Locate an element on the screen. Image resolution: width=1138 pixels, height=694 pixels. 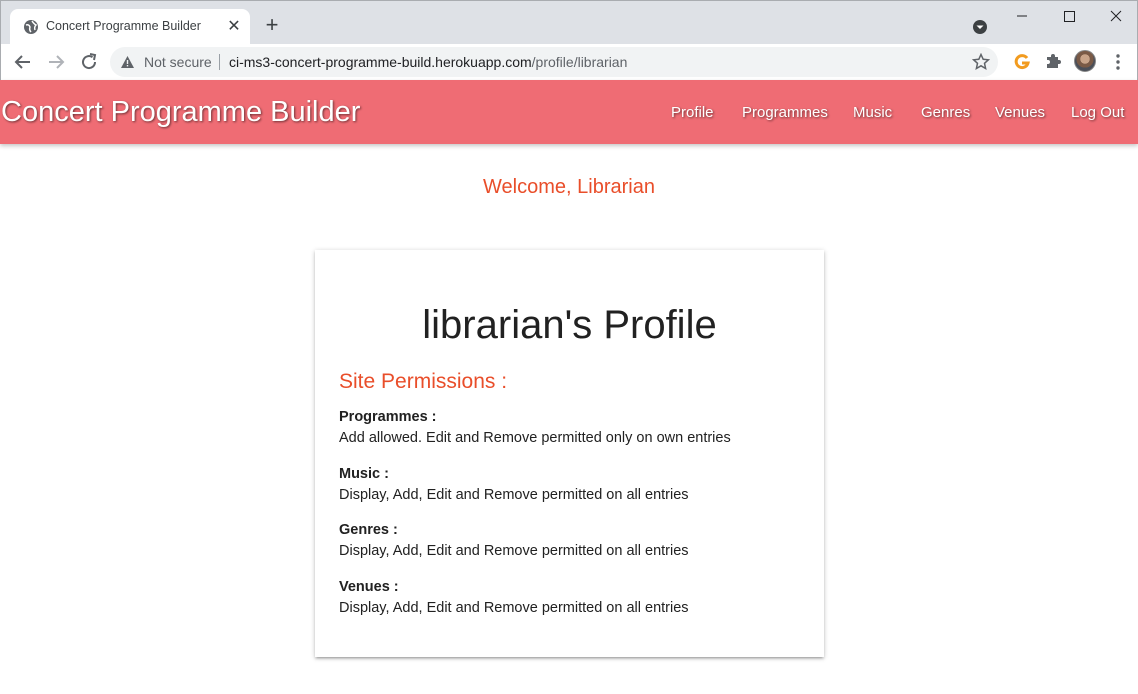
grammar-extension-icon is located at coordinates (1022, 62).